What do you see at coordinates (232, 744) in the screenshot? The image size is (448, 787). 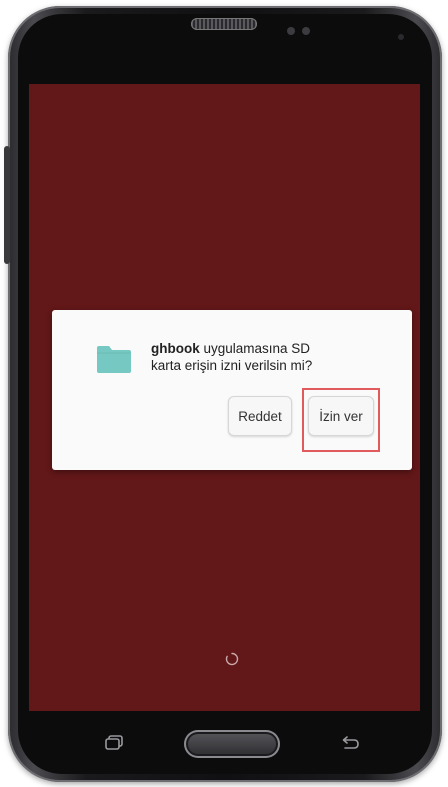 I see `home-button` at bounding box center [232, 744].